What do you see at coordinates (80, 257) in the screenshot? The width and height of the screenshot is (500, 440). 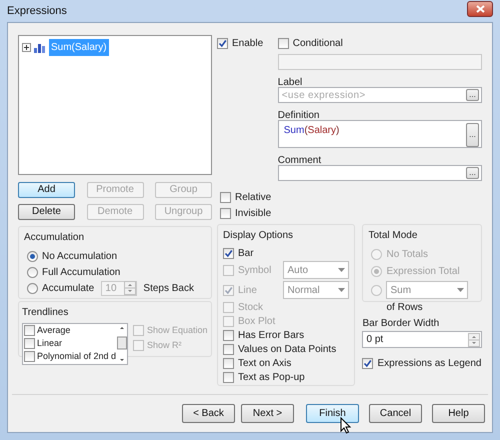 I see `radio-label: No Accumulation` at bounding box center [80, 257].